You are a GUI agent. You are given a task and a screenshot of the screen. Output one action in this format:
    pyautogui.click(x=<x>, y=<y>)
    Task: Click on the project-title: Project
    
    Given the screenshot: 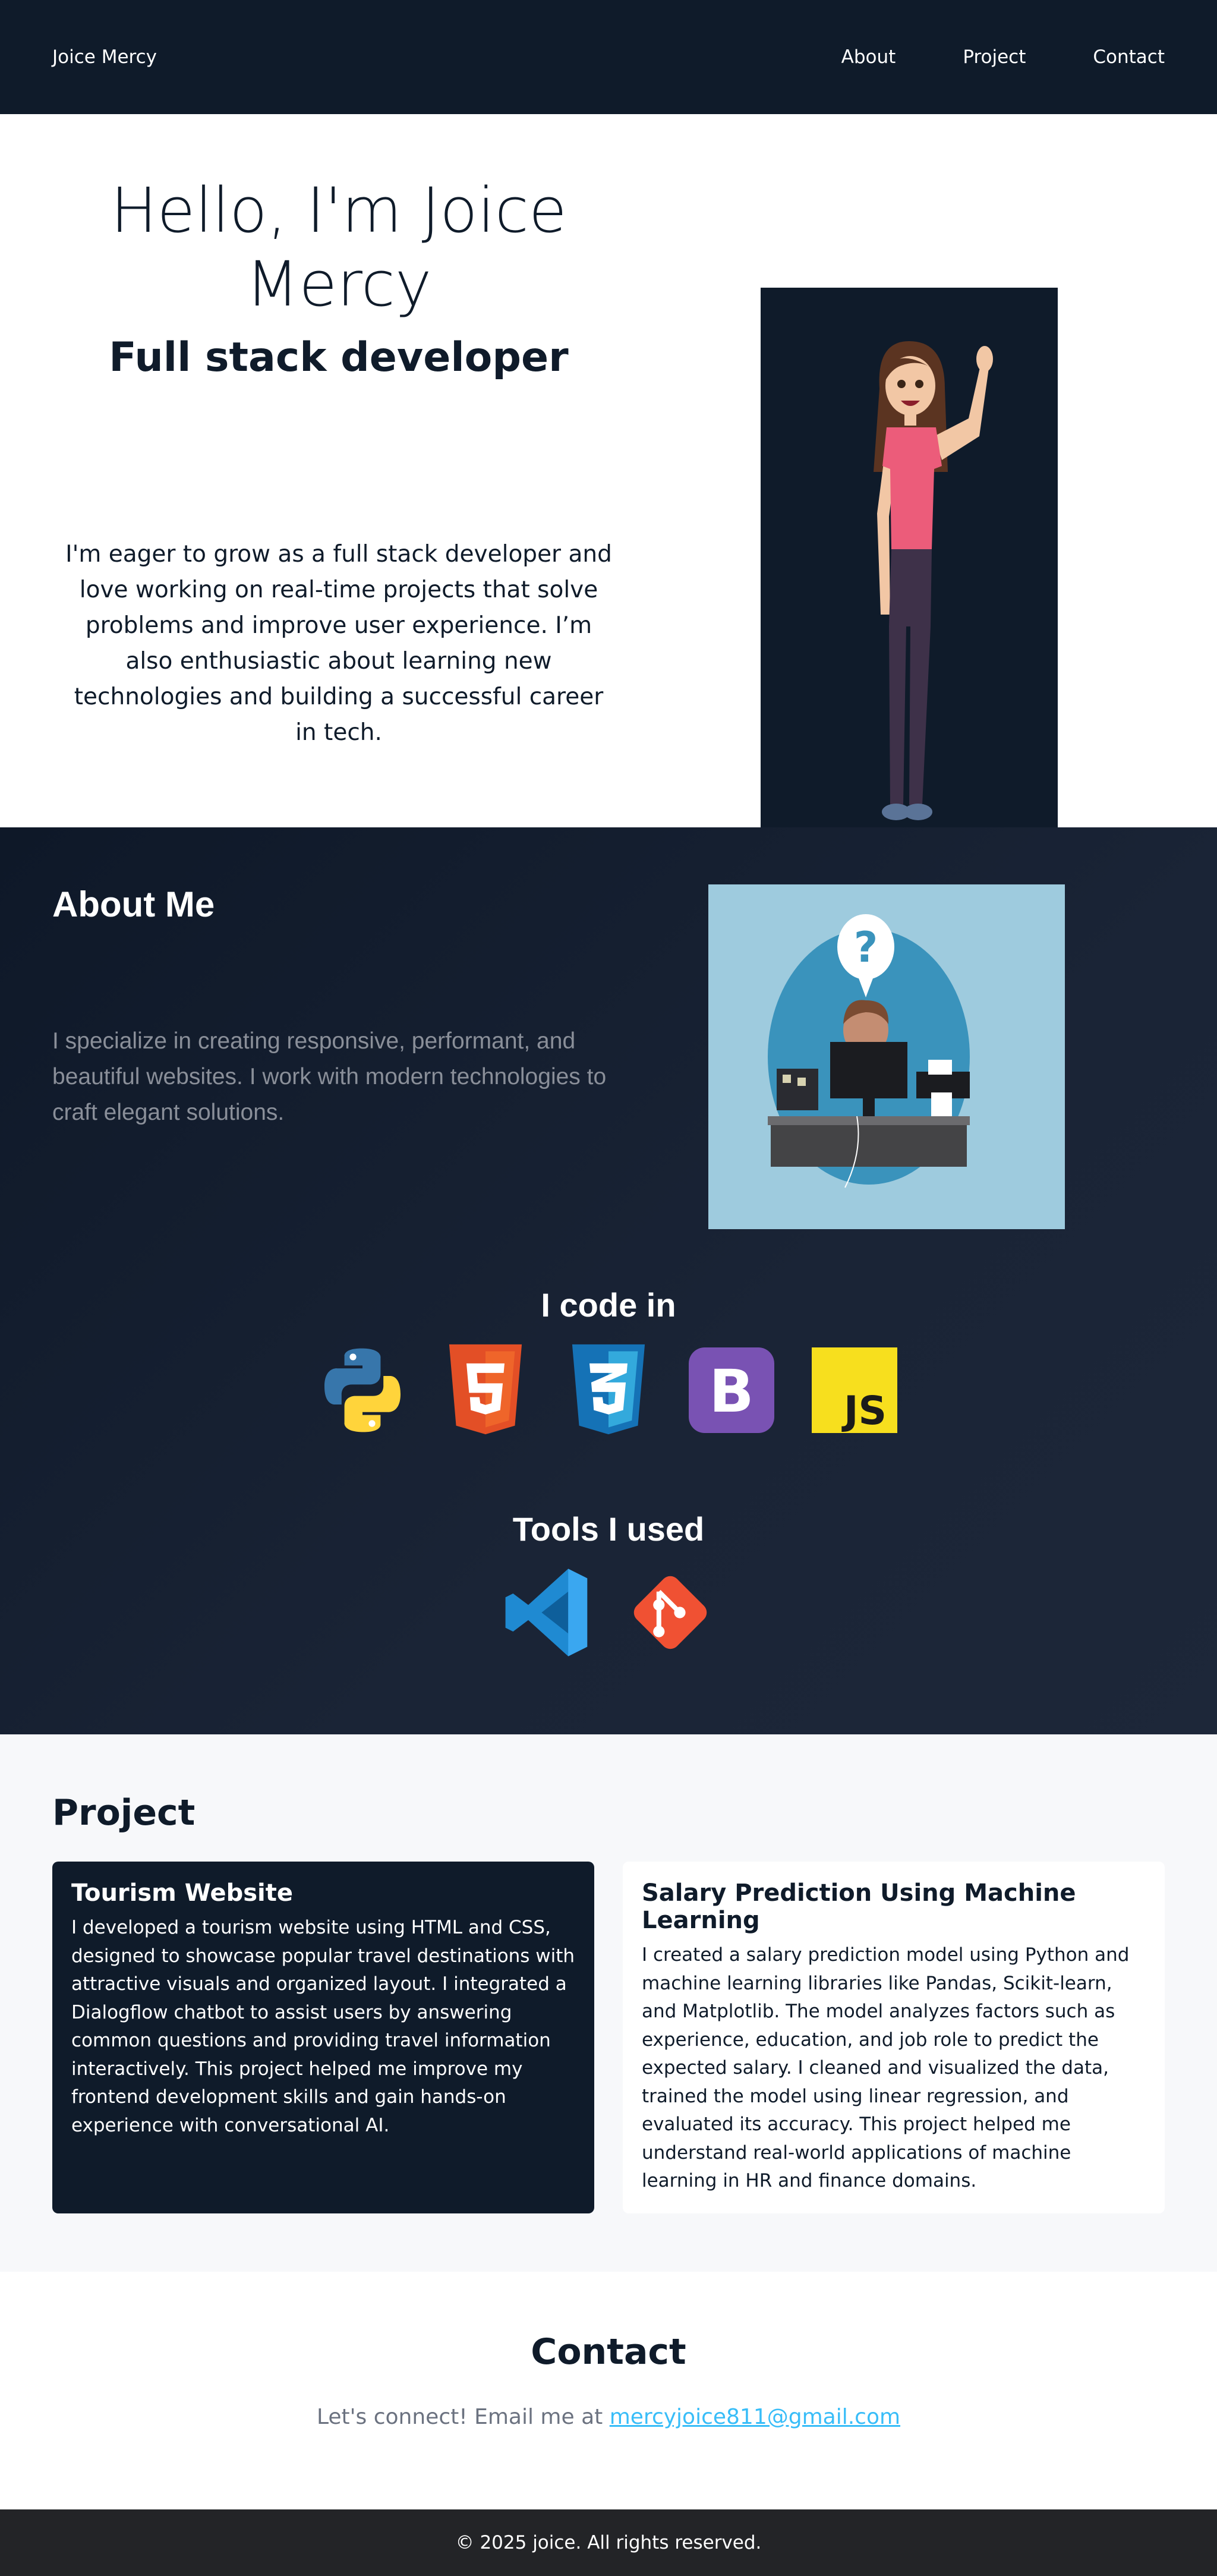 What is the action you would take?
    pyautogui.click(x=124, y=1813)
    